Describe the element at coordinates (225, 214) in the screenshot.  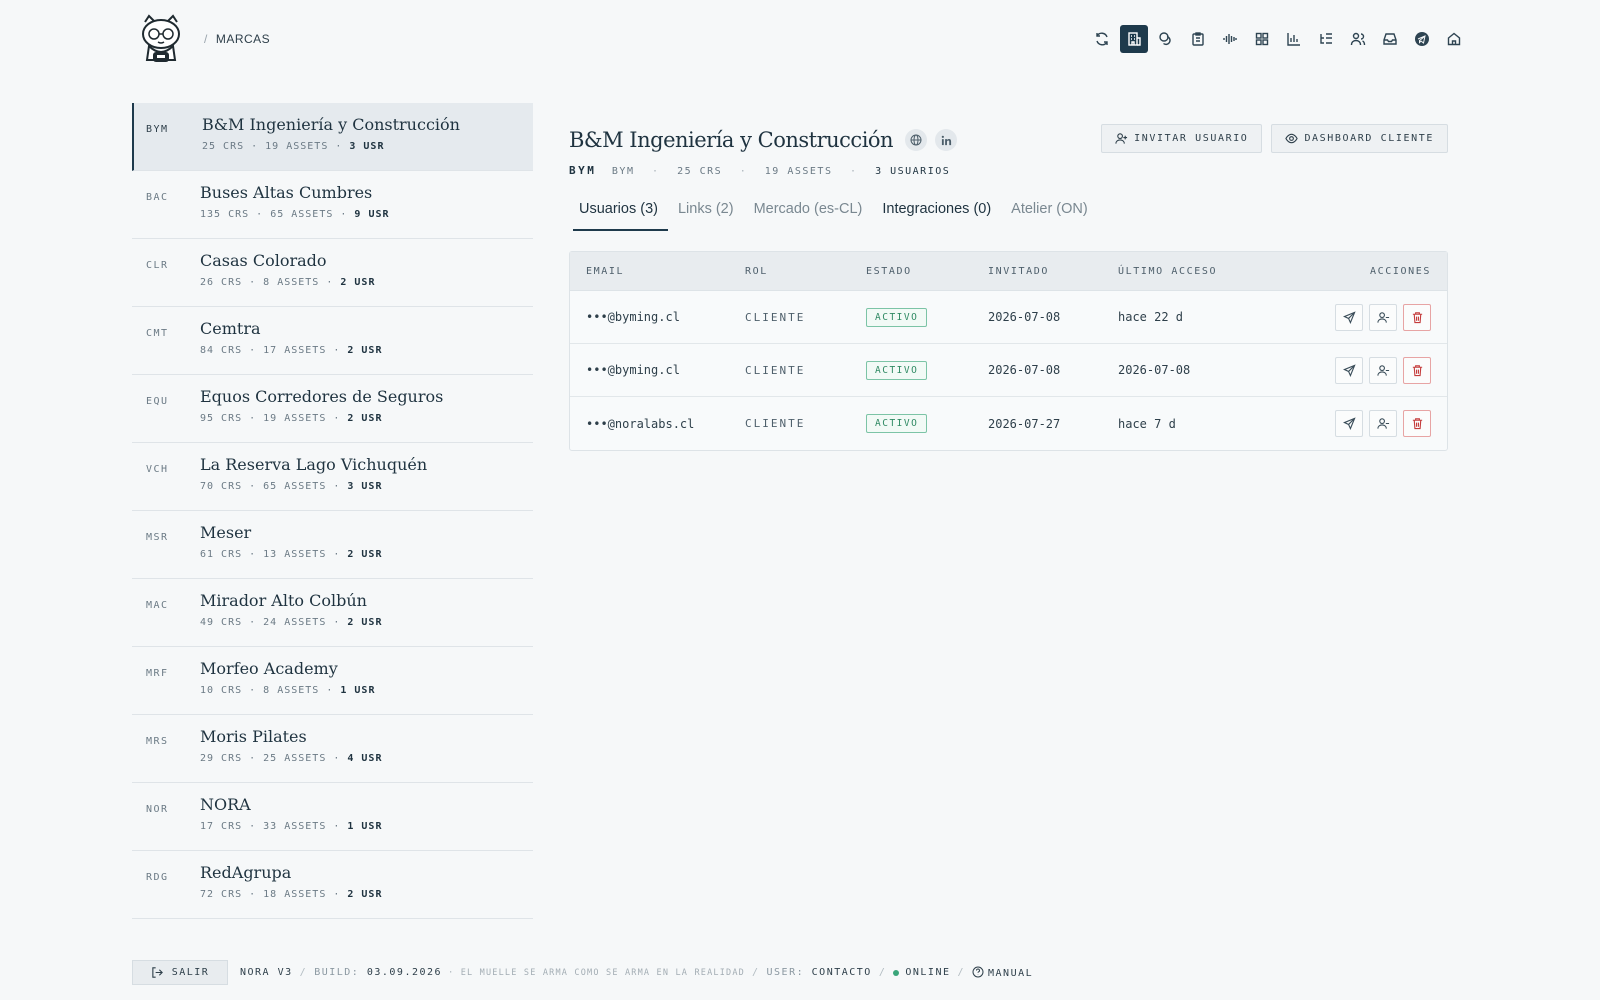
I see `brand-item-crs: 135 CRS` at that location.